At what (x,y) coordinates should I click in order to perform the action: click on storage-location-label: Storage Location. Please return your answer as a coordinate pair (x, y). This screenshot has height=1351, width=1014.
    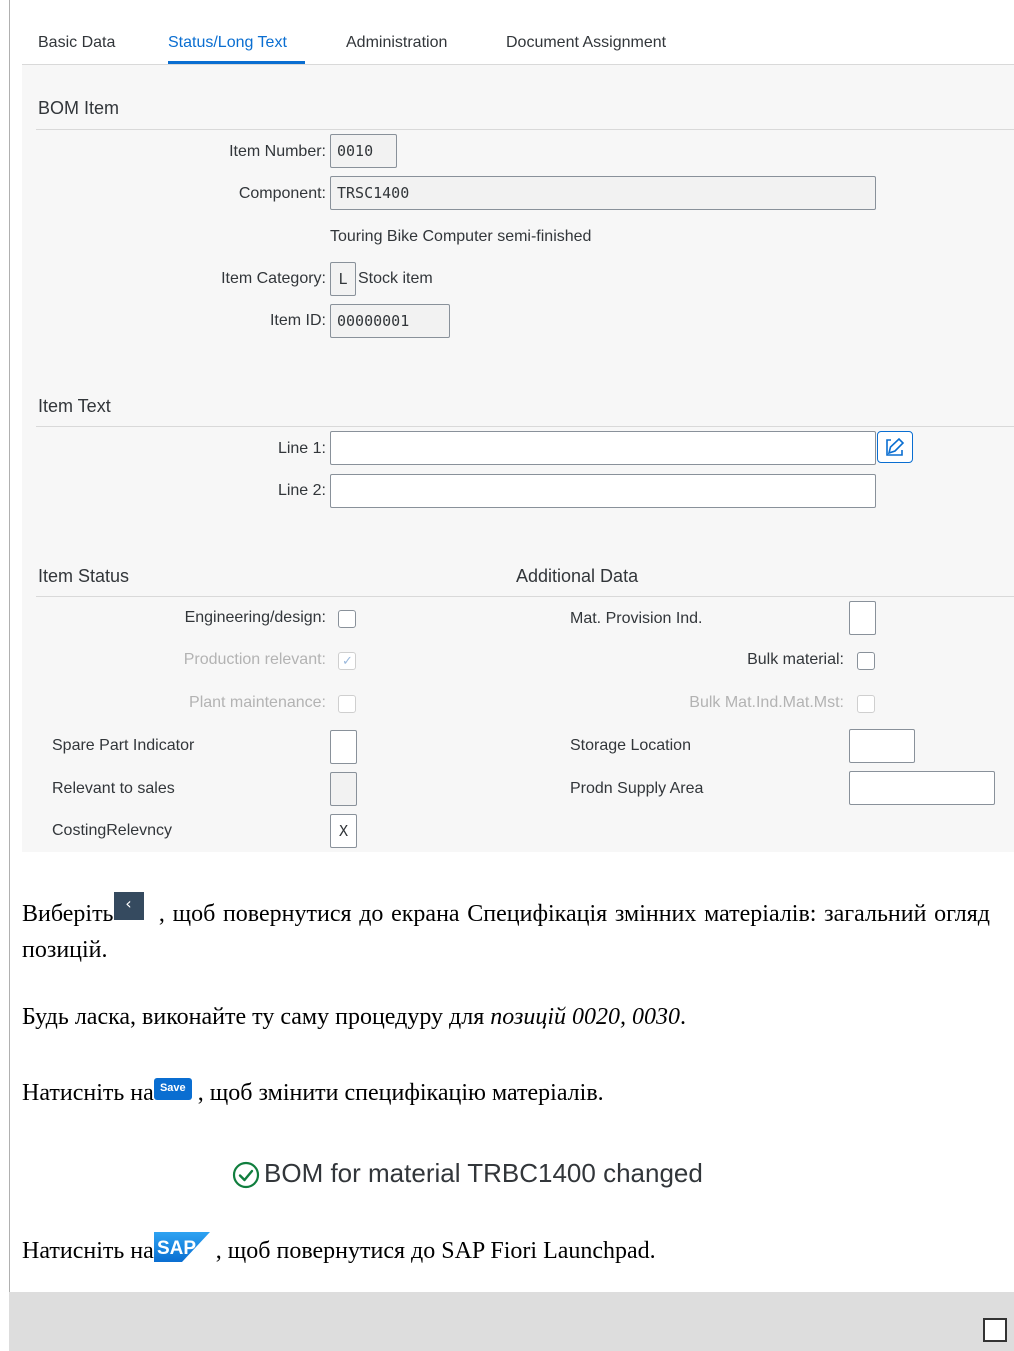
    Looking at the image, I should click on (630, 745).